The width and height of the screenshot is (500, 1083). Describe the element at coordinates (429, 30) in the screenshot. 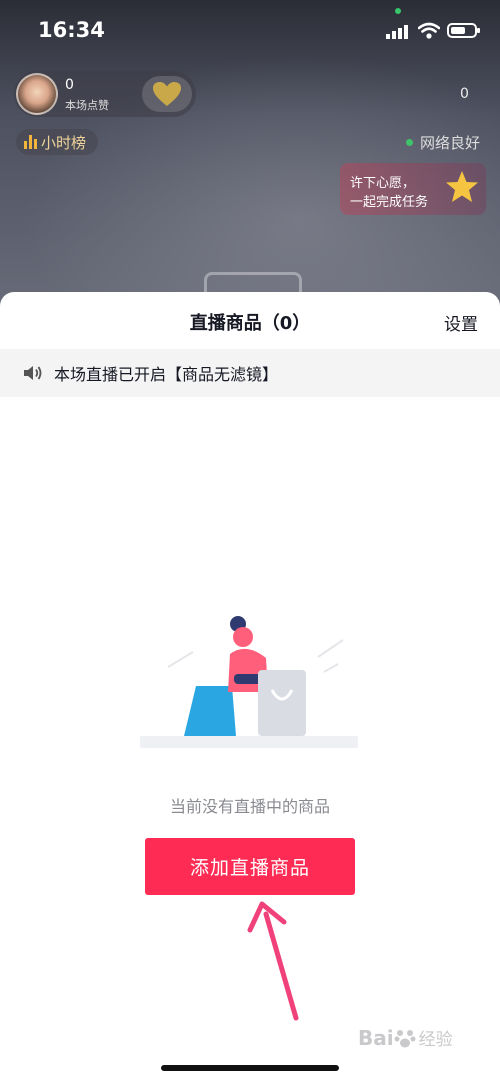

I see `wifi-icon` at that location.